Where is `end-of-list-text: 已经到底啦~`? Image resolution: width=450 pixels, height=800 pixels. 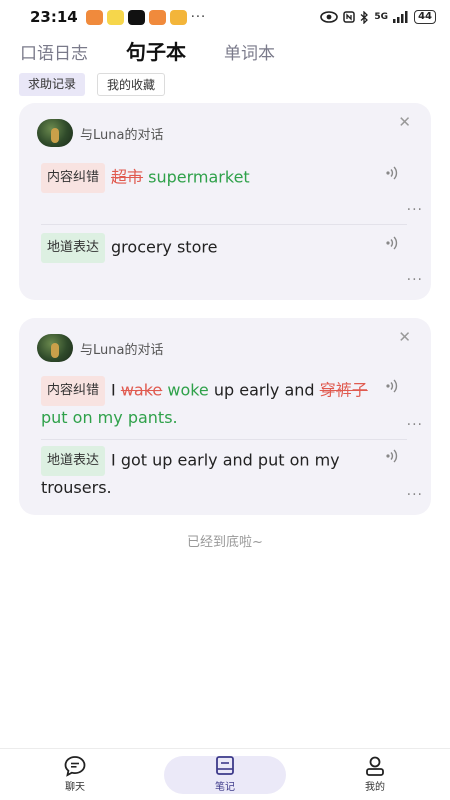 end-of-list-text: 已经到底啦~ is located at coordinates (225, 542).